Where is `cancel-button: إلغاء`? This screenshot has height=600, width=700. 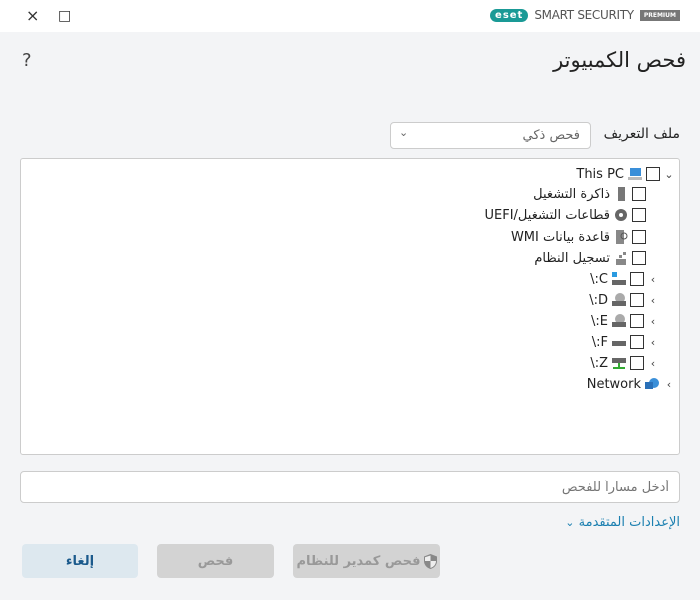
cancel-button: إلغاء is located at coordinates (80, 561).